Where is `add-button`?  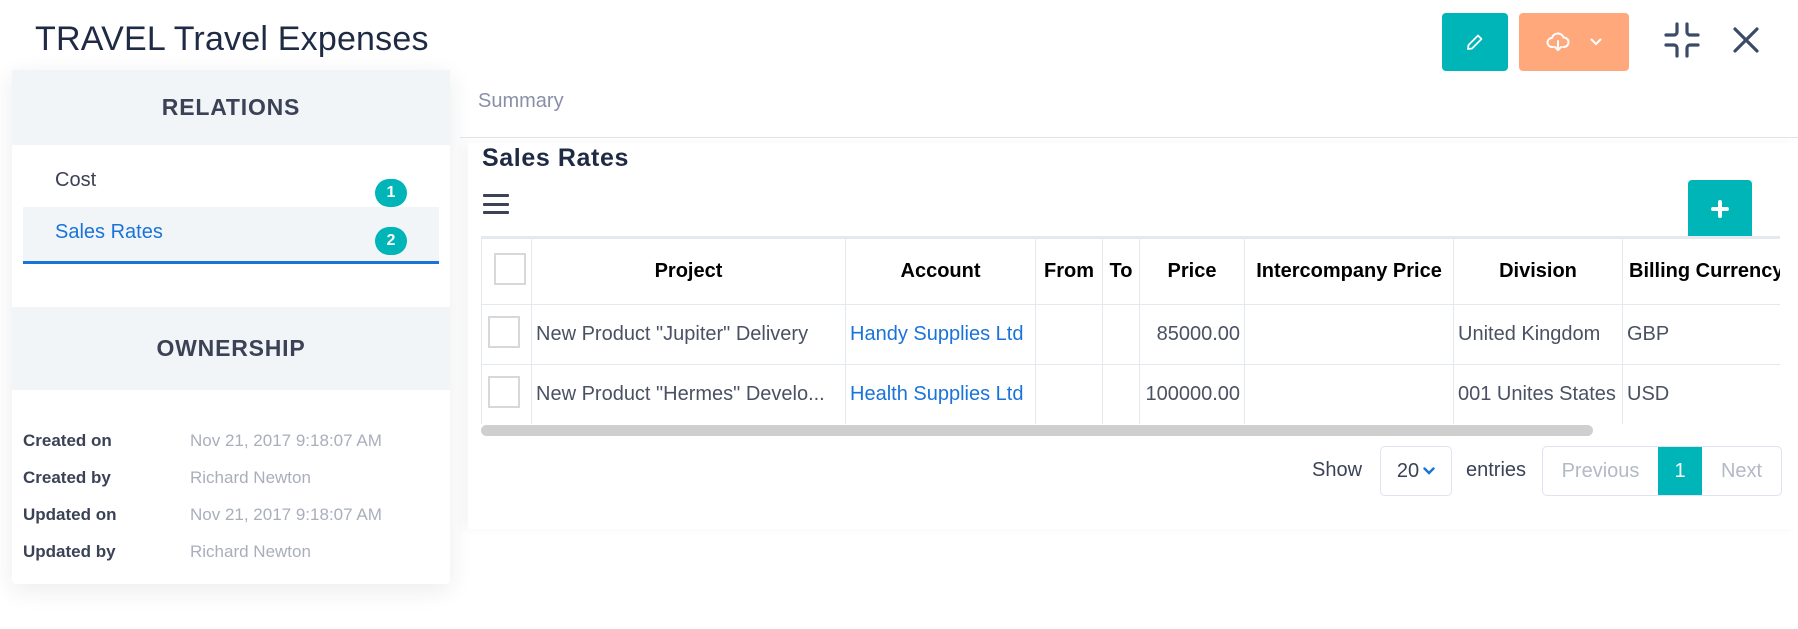 add-button is located at coordinates (1720, 208).